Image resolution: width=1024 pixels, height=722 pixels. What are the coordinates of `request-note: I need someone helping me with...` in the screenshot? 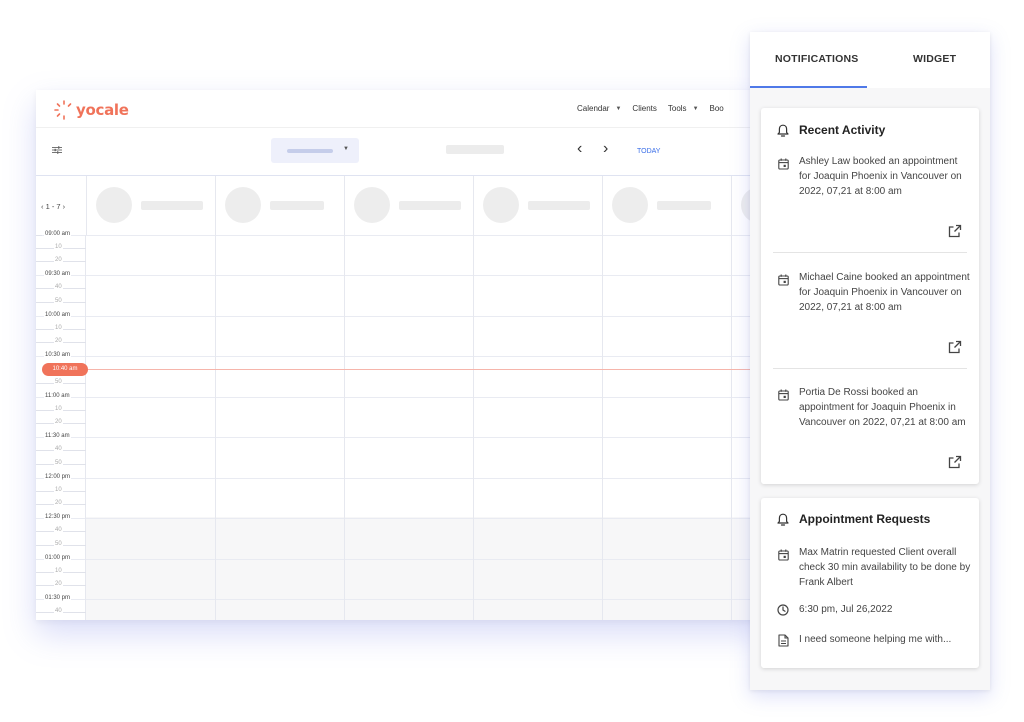 It's located at (875, 639).